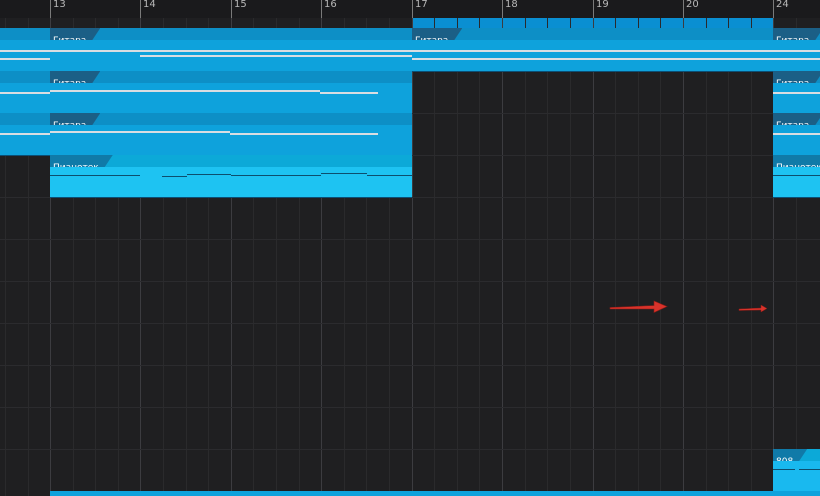  I want to click on clip-guitar-1a, so click(25, 50).